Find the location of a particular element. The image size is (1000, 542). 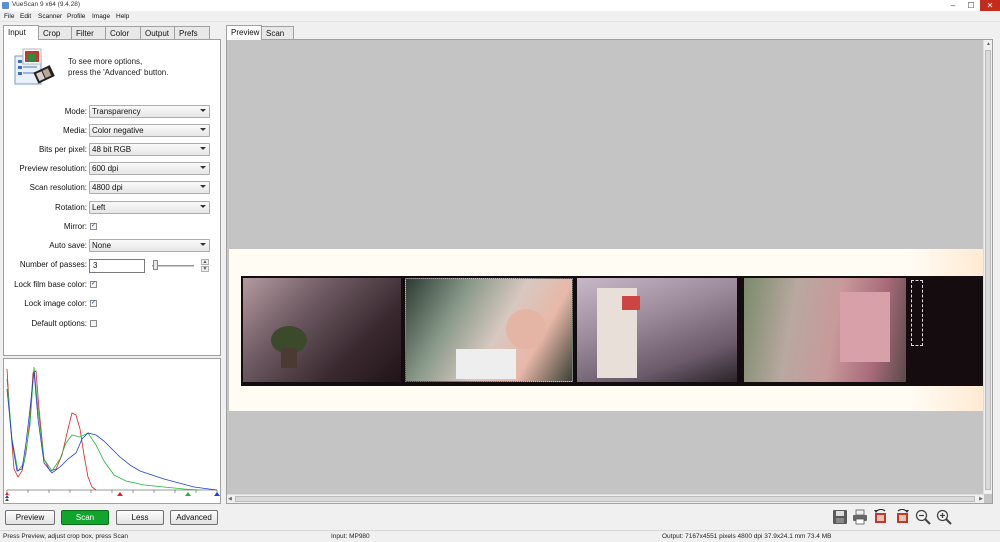

media-select: Color negative is located at coordinates (149, 130).